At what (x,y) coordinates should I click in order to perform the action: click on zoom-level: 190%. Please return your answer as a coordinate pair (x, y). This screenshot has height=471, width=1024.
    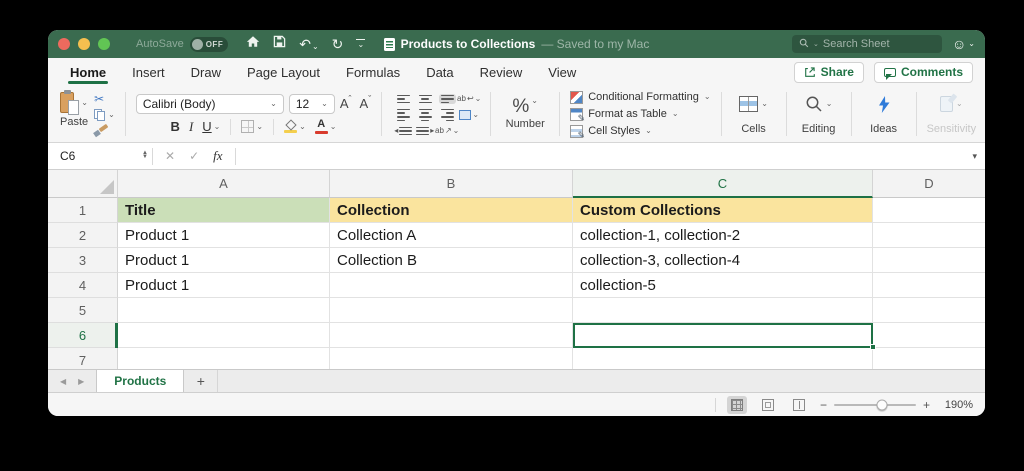
    Looking at the image, I should click on (957, 405).